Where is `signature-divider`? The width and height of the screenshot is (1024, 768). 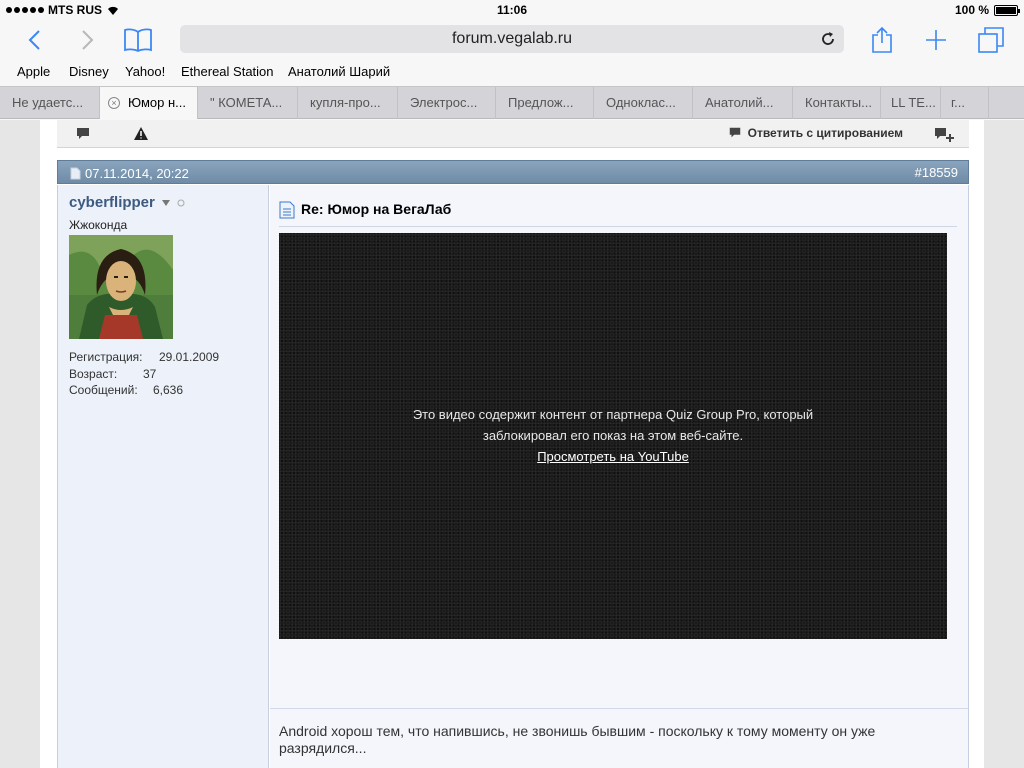 signature-divider is located at coordinates (619, 708).